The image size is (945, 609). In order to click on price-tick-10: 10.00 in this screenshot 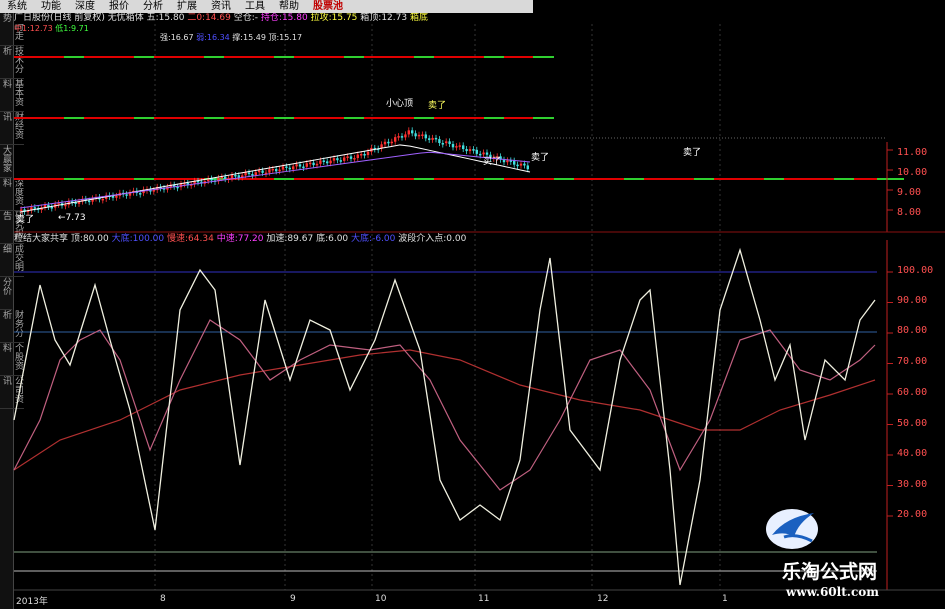, I will do `click(912, 172)`.